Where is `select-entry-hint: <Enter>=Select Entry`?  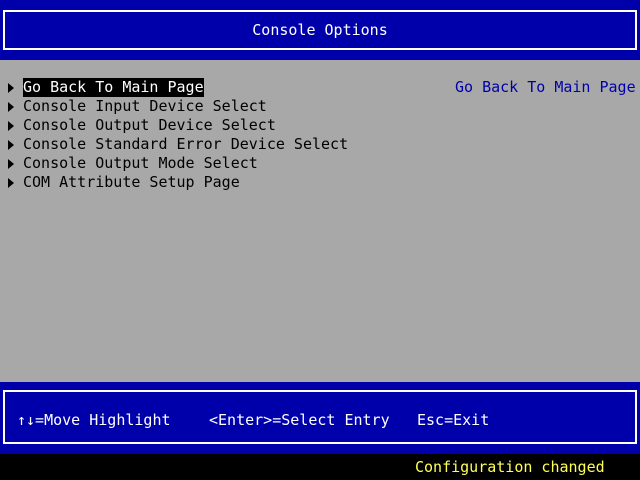
select-entry-hint: <Enter>=Select Entry is located at coordinates (299, 420).